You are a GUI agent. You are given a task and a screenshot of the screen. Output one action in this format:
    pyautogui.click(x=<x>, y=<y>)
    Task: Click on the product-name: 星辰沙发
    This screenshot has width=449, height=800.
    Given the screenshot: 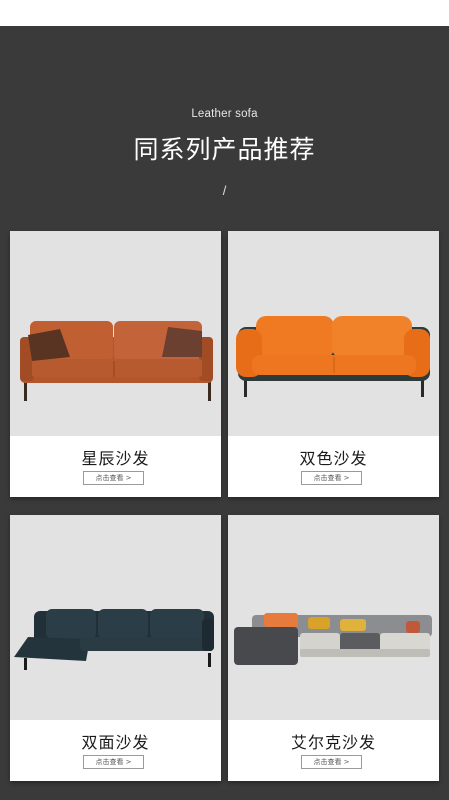 What is the action you would take?
    pyautogui.click(x=115, y=458)
    